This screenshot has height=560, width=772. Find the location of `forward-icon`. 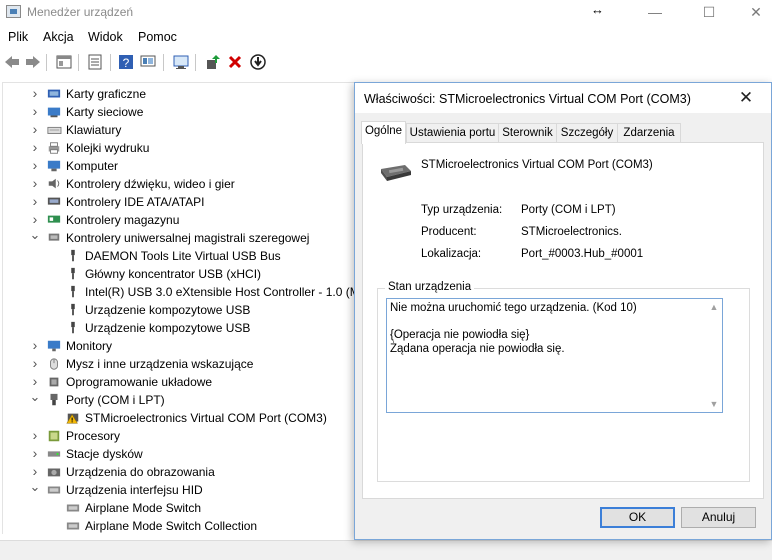

forward-icon is located at coordinates (33, 62).